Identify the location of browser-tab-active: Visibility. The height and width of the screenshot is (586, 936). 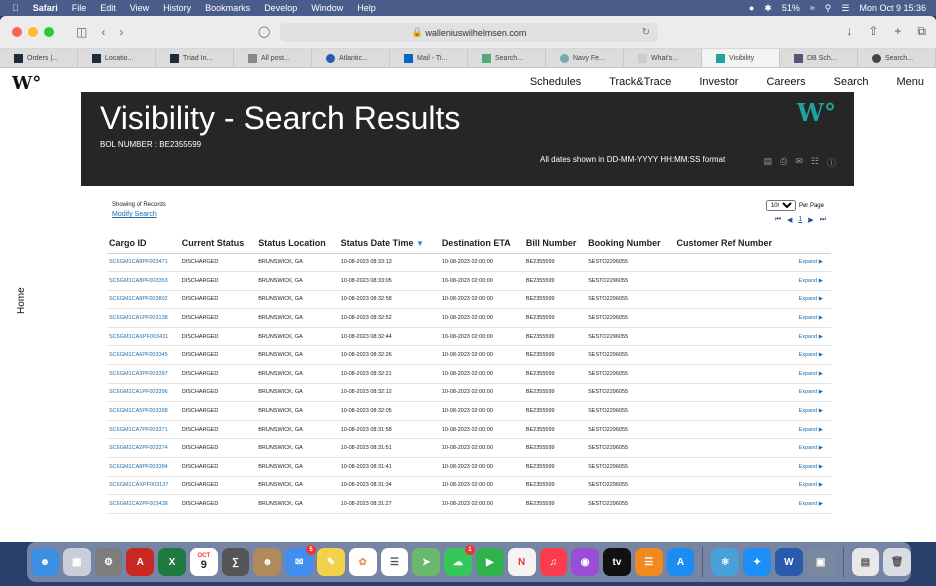
(741, 58).